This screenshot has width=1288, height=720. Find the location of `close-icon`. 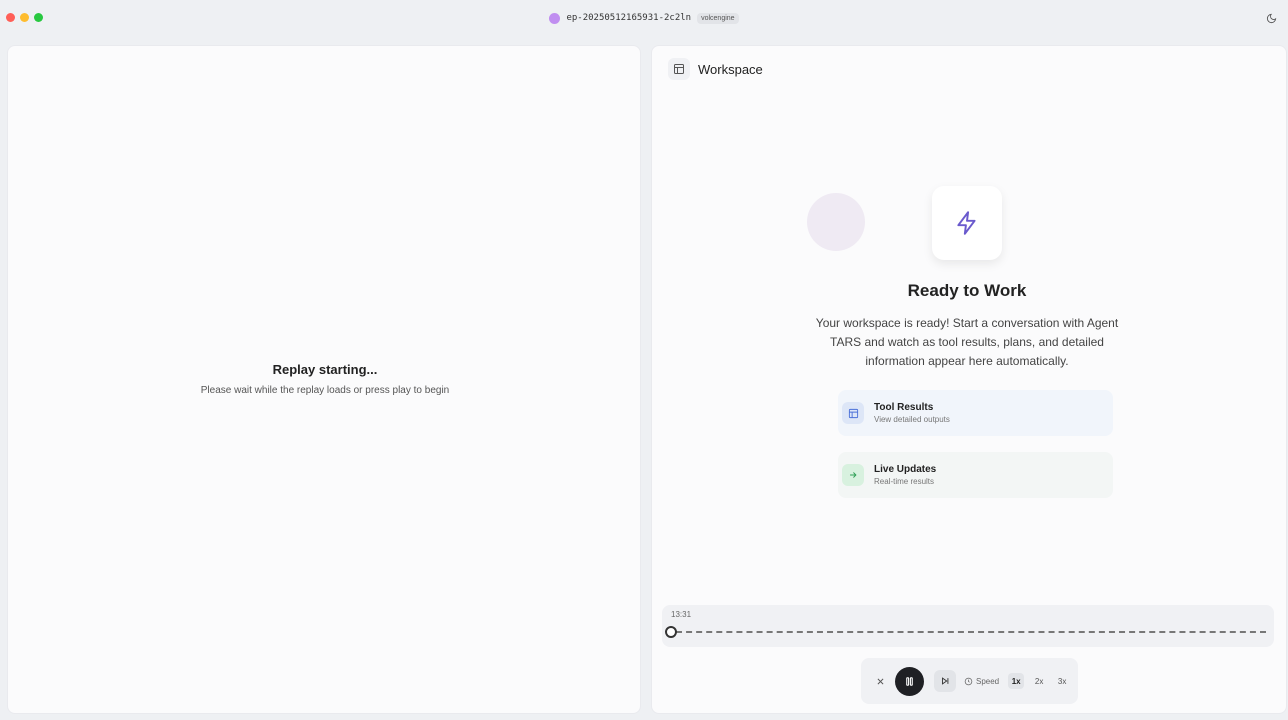

close-icon is located at coordinates (880, 681).